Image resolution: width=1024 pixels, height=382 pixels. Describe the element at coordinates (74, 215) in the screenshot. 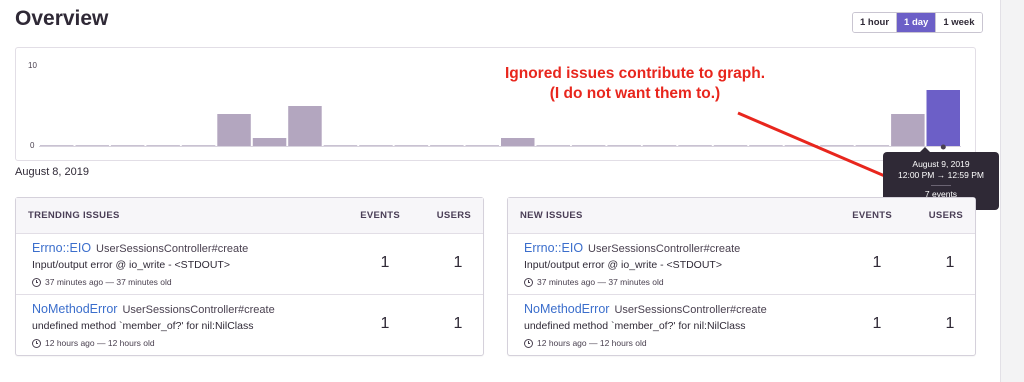

I see `trending-issues-title: TRENDING ISSUES` at that location.